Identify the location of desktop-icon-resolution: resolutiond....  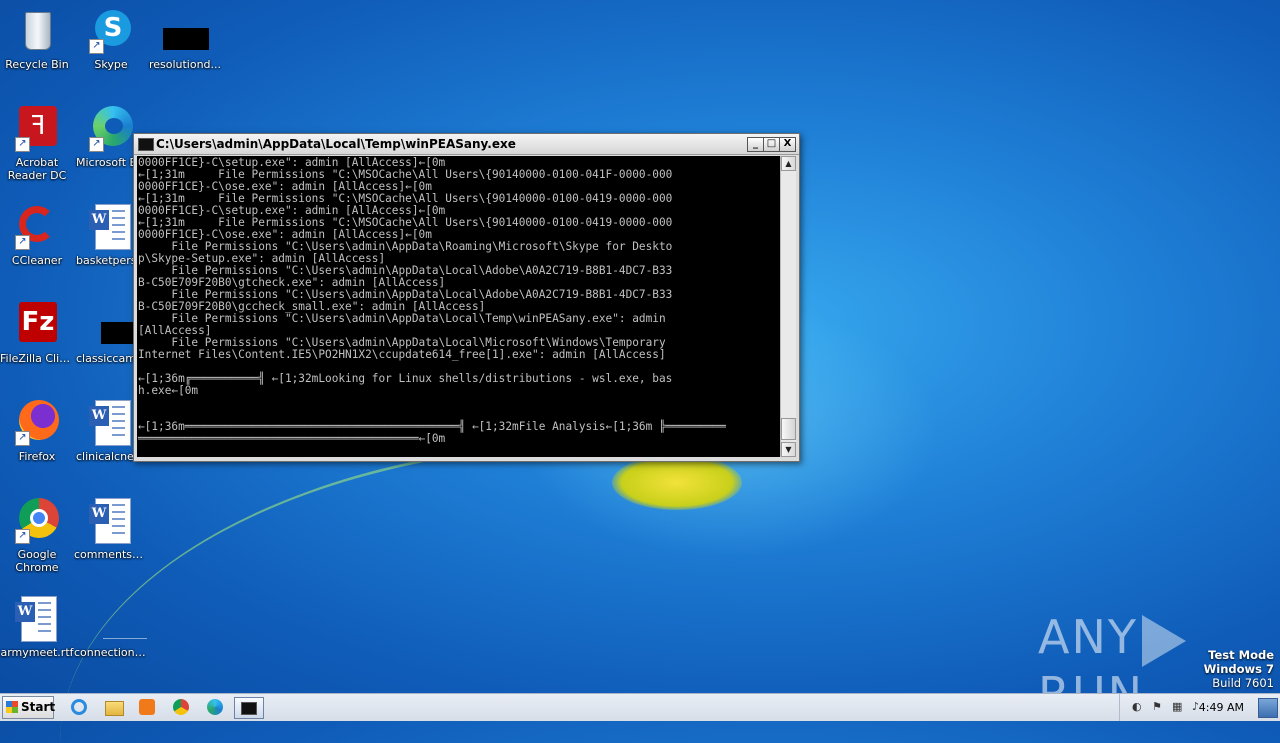
(185, 38).